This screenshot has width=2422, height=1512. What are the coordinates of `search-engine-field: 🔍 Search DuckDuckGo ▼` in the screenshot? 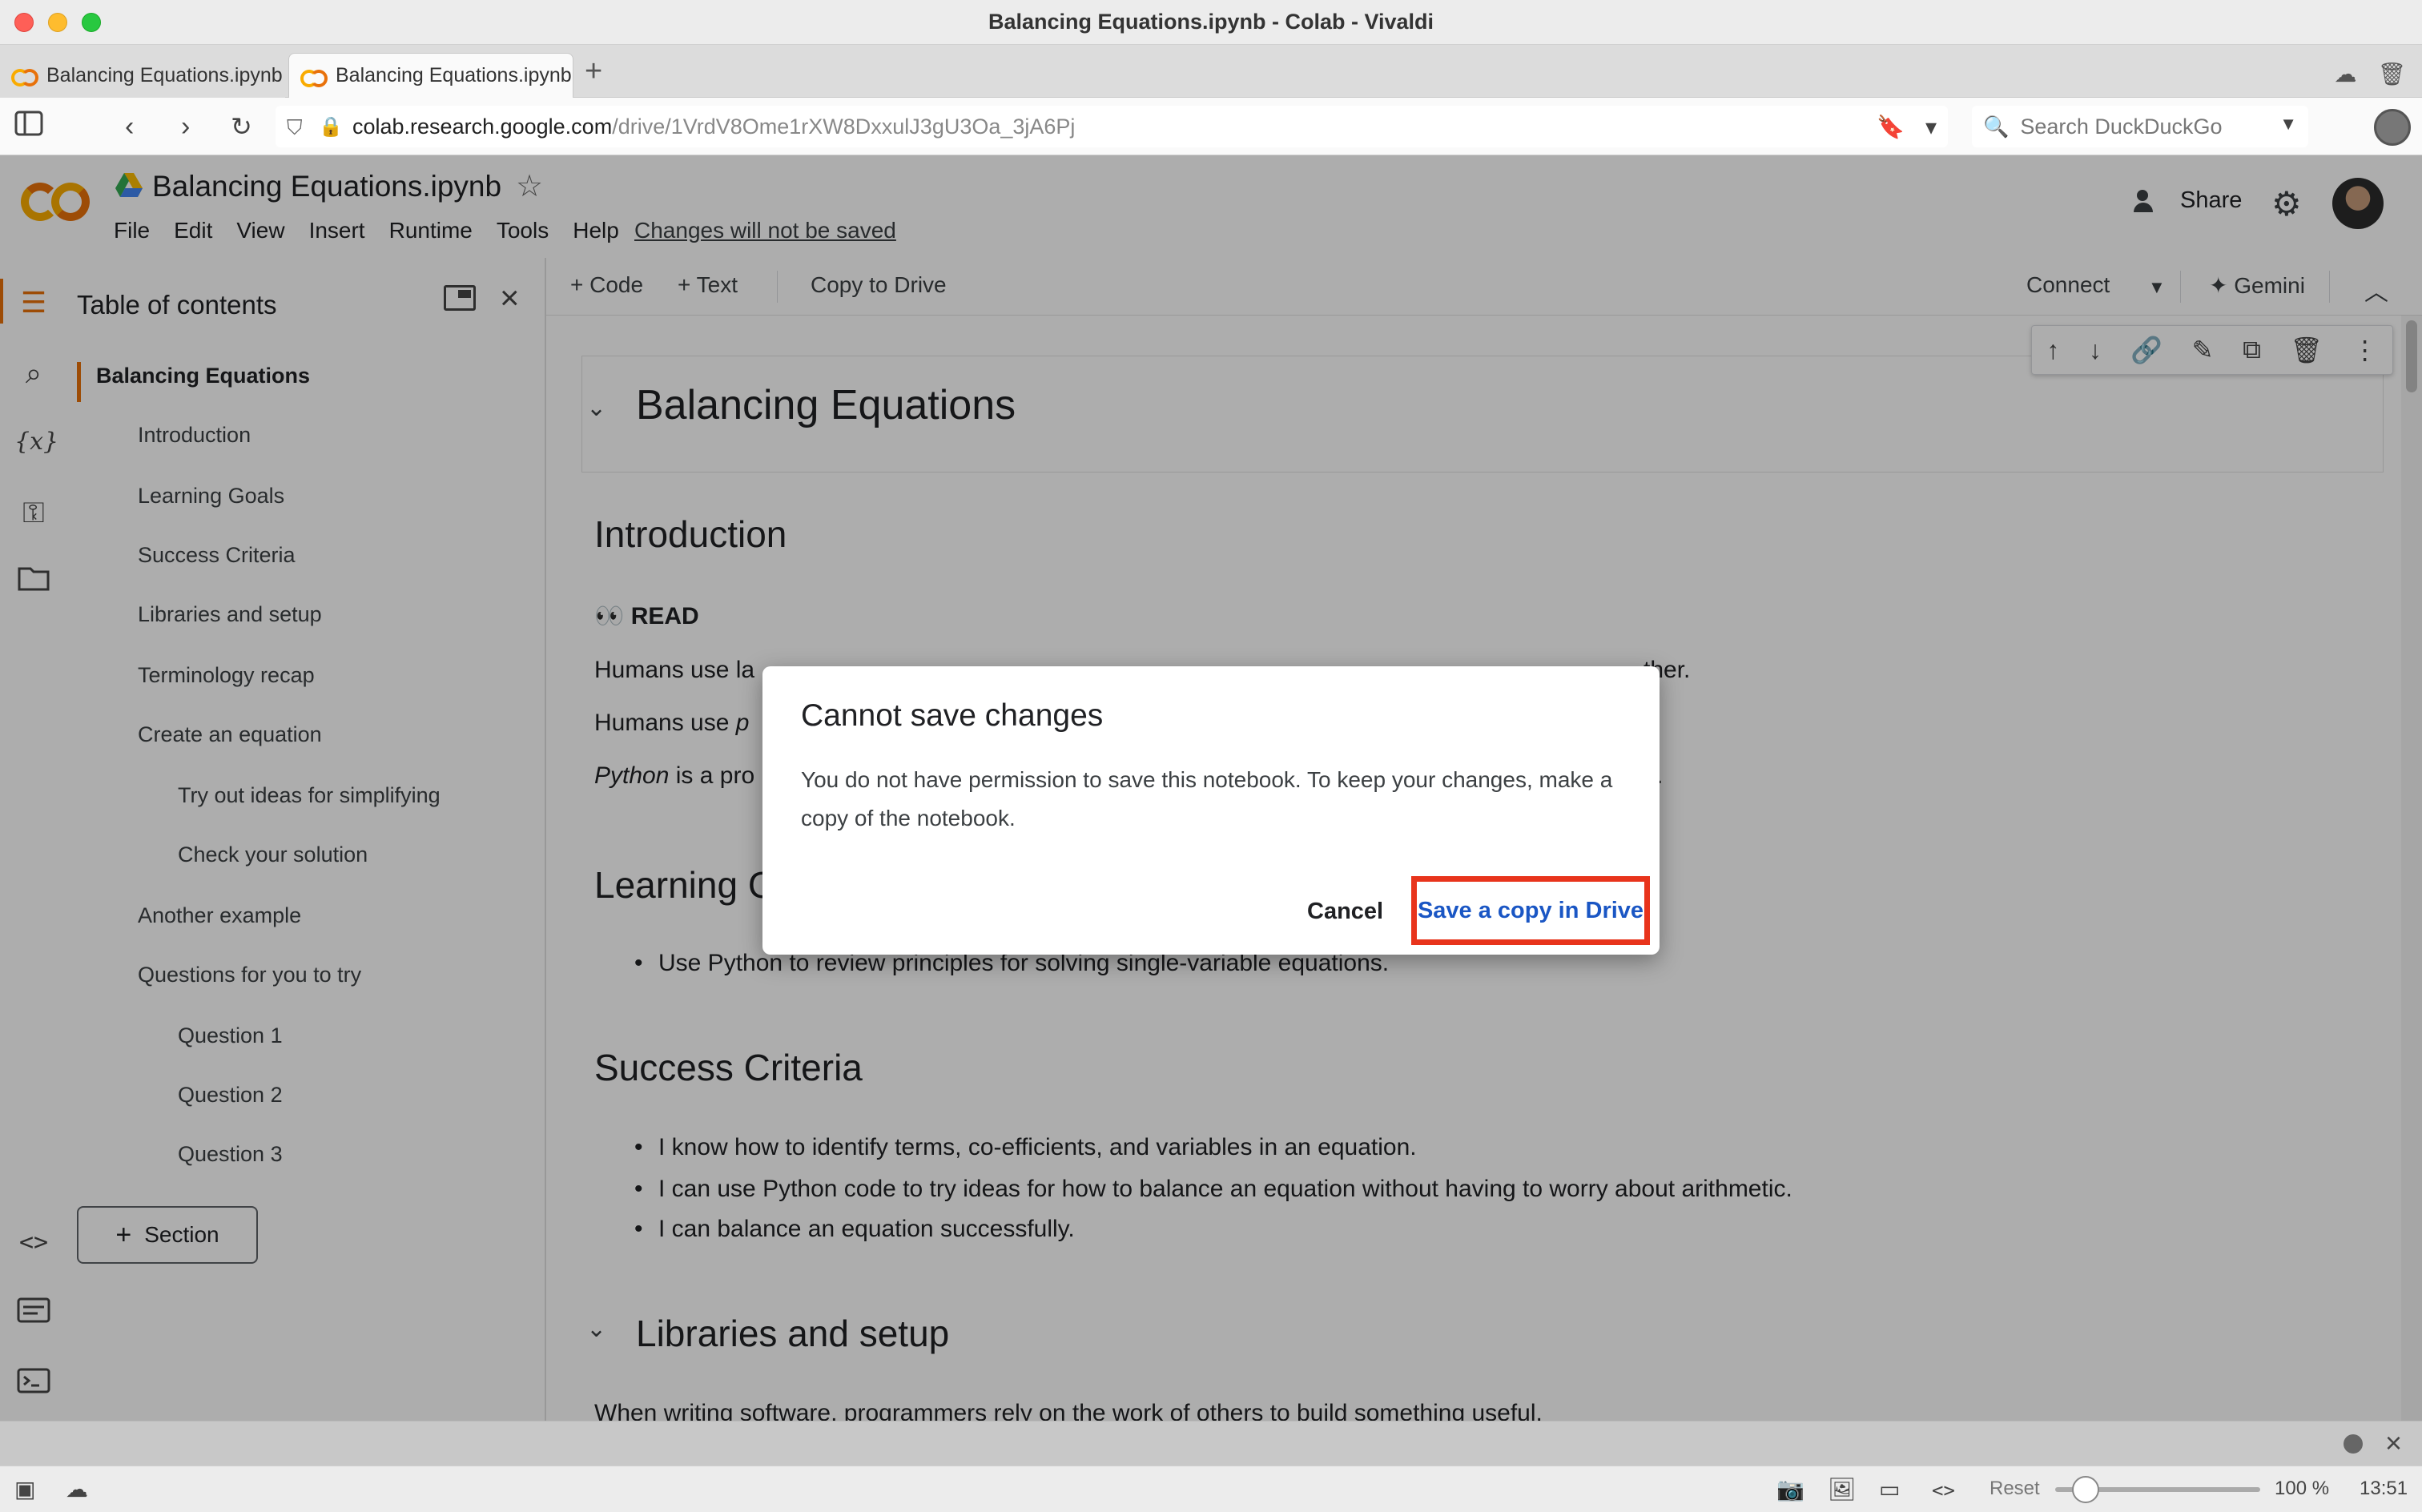 It's located at (2140, 126).